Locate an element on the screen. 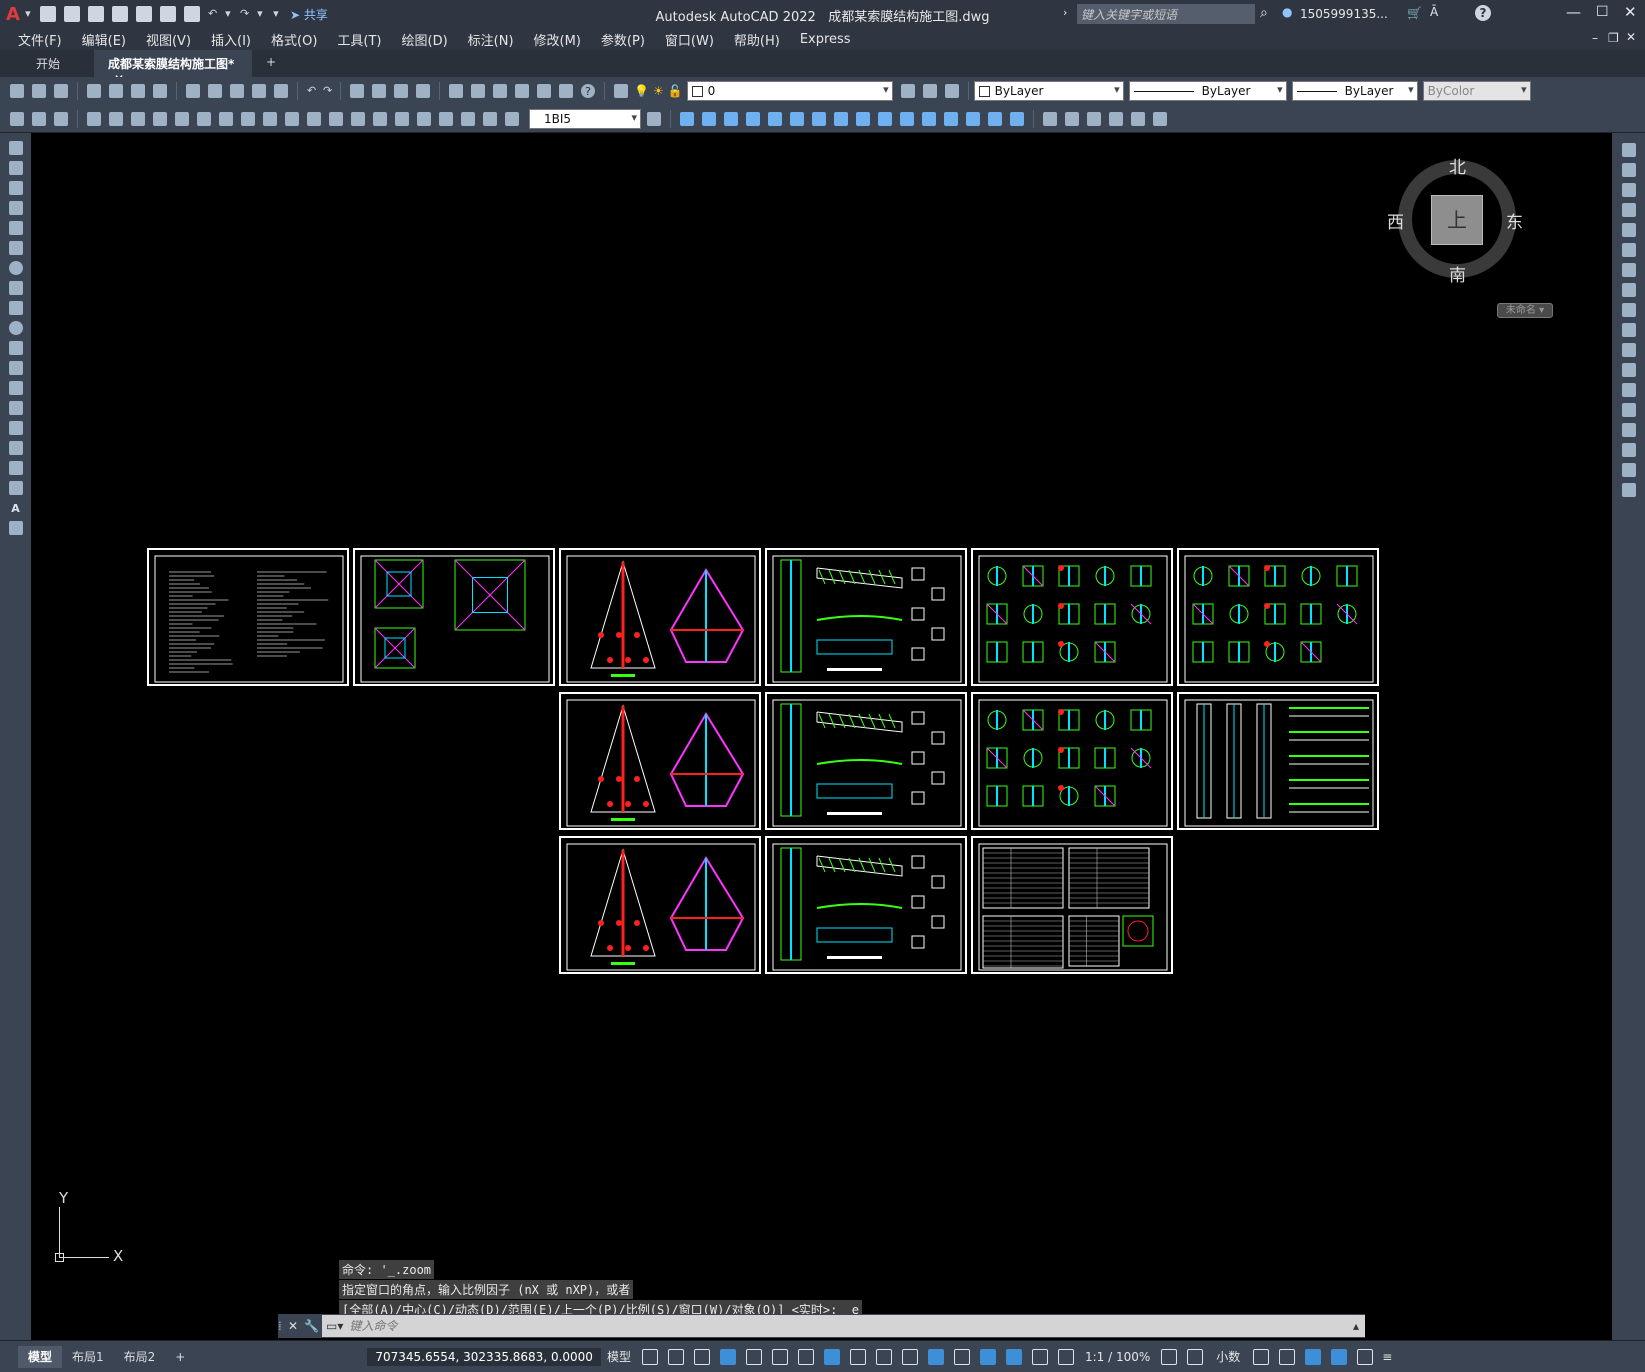 The height and width of the screenshot is (1372, 1645). menu-dimension: 标注(N) is located at coordinates (491, 39).